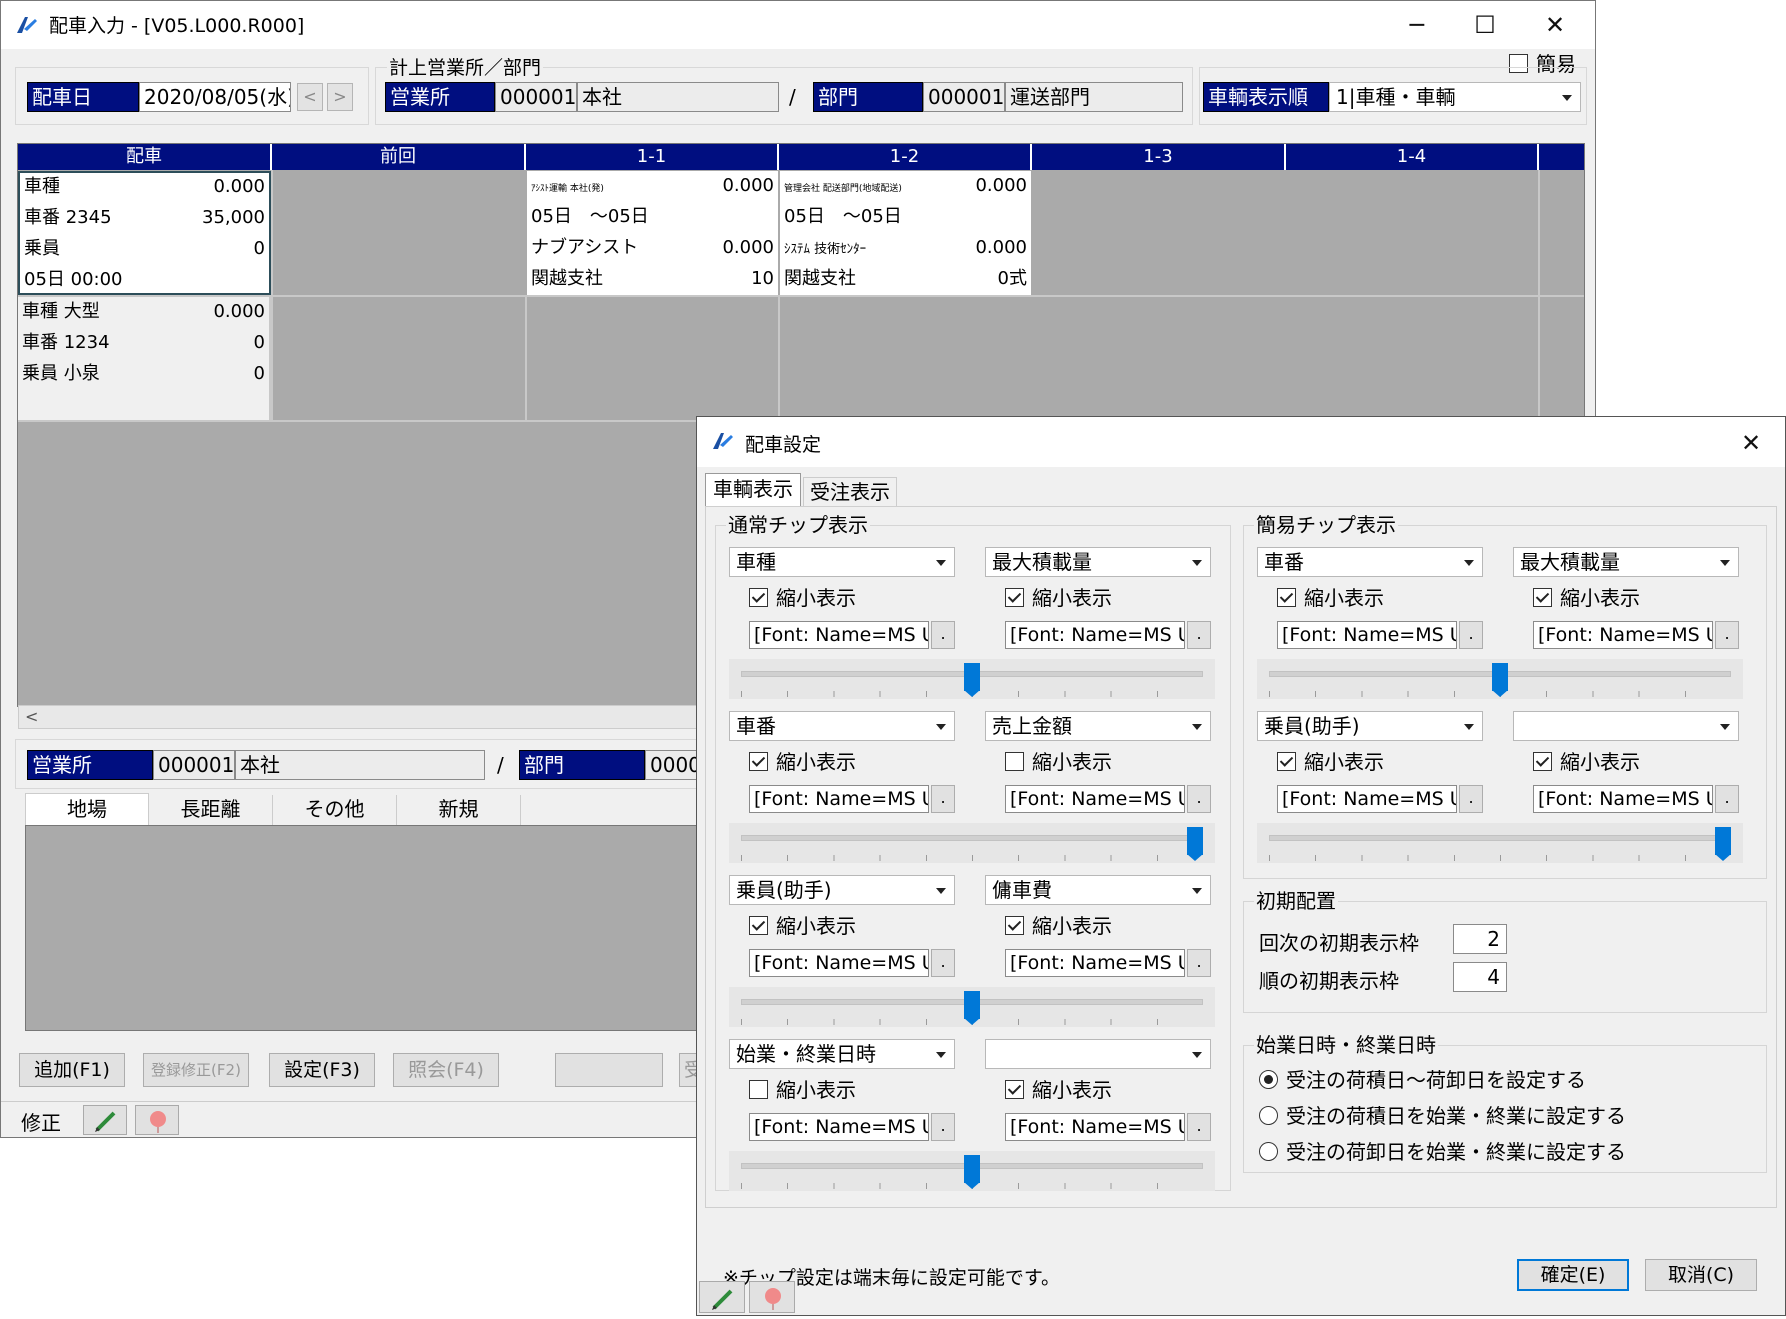 Image resolution: width=1786 pixels, height=1319 pixels. What do you see at coordinates (1370, 726) in the screenshot?
I see `simple-rows-1-left-select: 乗員(助手)` at bounding box center [1370, 726].